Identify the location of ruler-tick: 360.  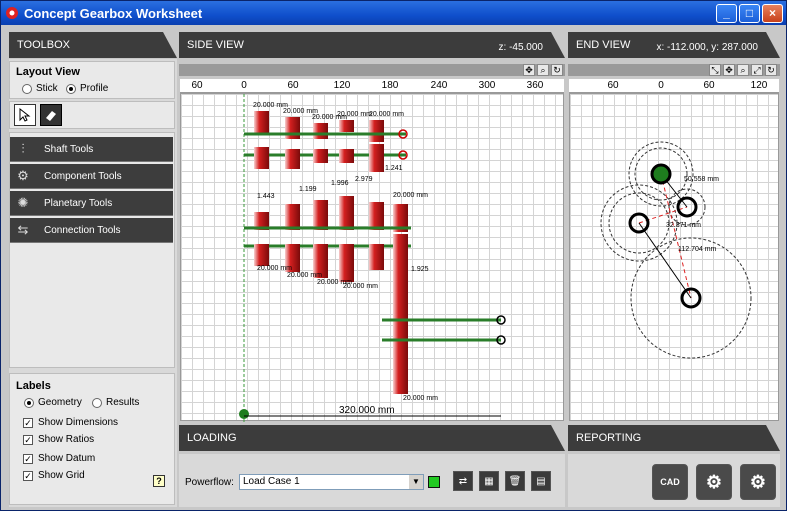
(535, 85).